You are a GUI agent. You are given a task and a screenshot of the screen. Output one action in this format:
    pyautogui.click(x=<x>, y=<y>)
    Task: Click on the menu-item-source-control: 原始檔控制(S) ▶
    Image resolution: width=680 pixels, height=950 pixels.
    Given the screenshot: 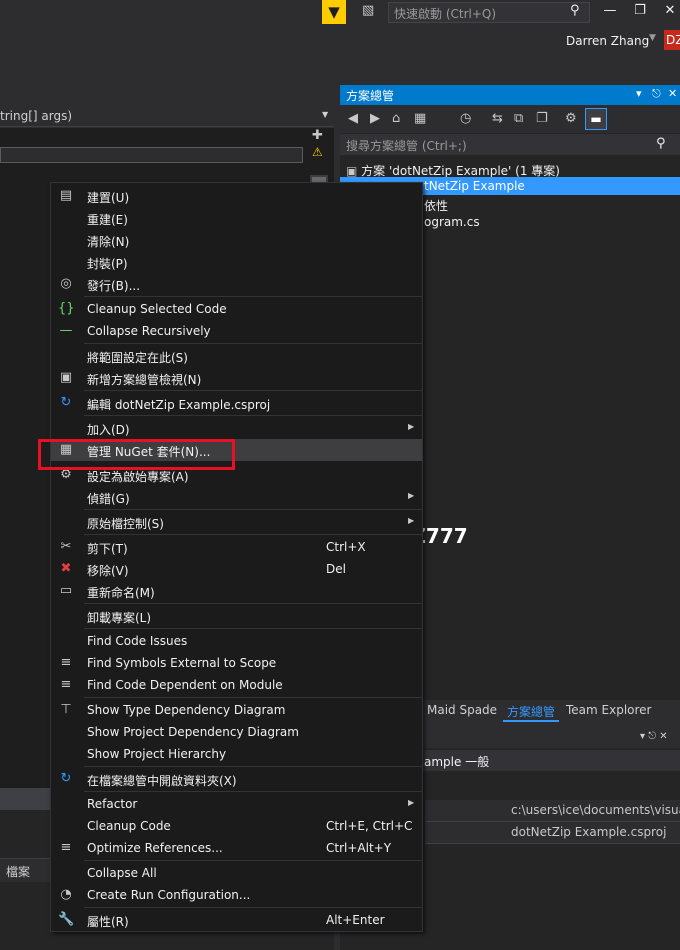 What is the action you would take?
    pyautogui.click(x=236, y=522)
    